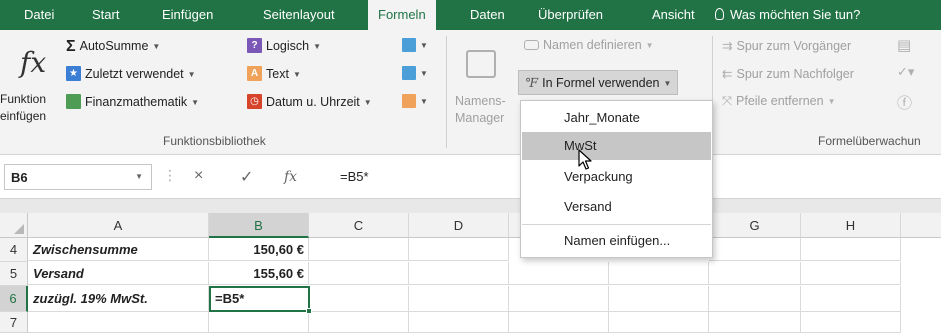 This screenshot has width=941, height=333. What do you see at coordinates (616, 177) in the screenshot?
I see `dropdown-item-verpackung: Verpackung` at bounding box center [616, 177].